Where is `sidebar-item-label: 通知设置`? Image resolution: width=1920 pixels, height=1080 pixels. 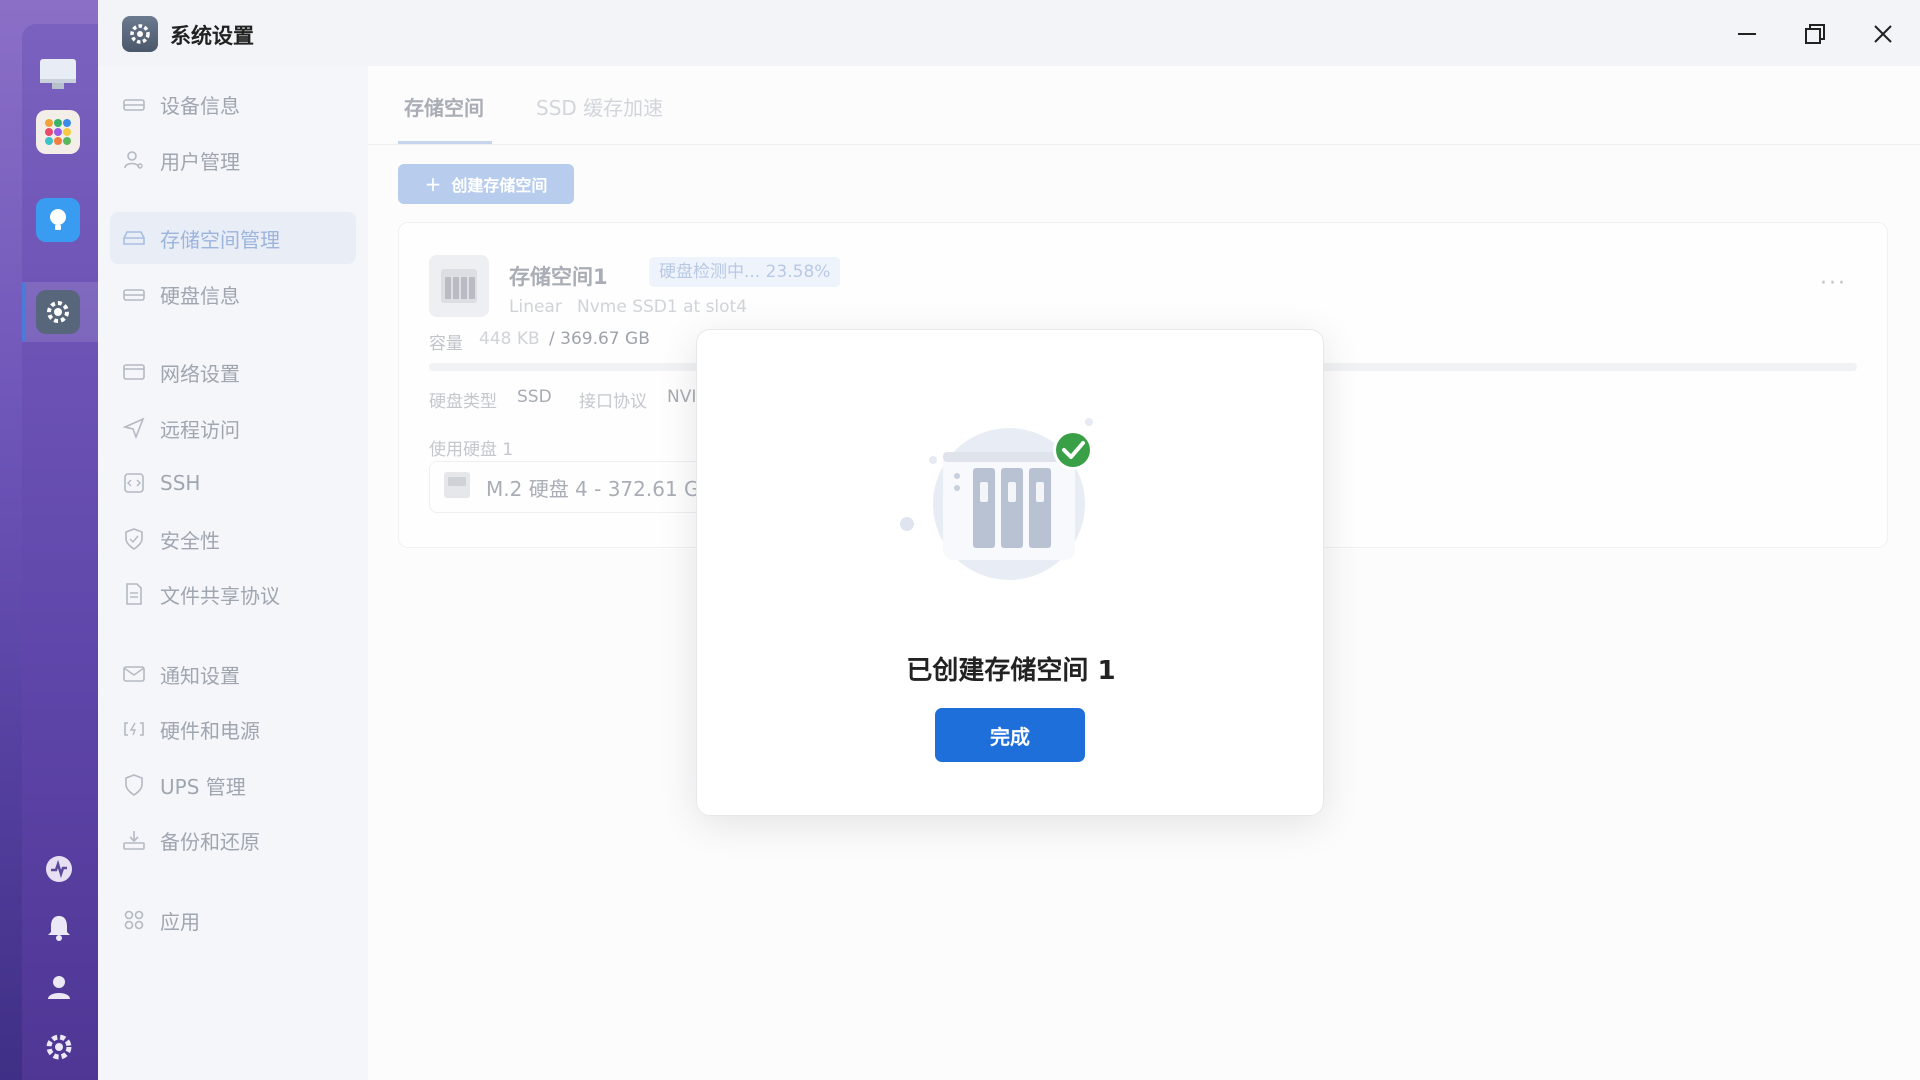 sidebar-item-label: 通知设置 is located at coordinates (200, 675).